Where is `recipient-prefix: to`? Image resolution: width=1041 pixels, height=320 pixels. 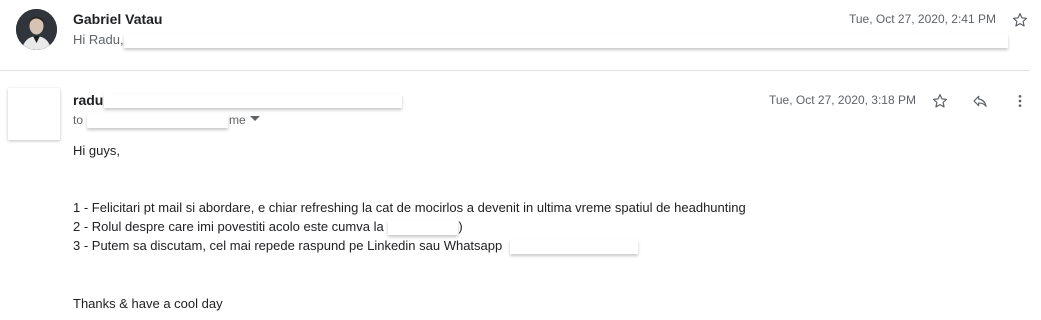
recipient-prefix: to is located at coordinates (78, 120).